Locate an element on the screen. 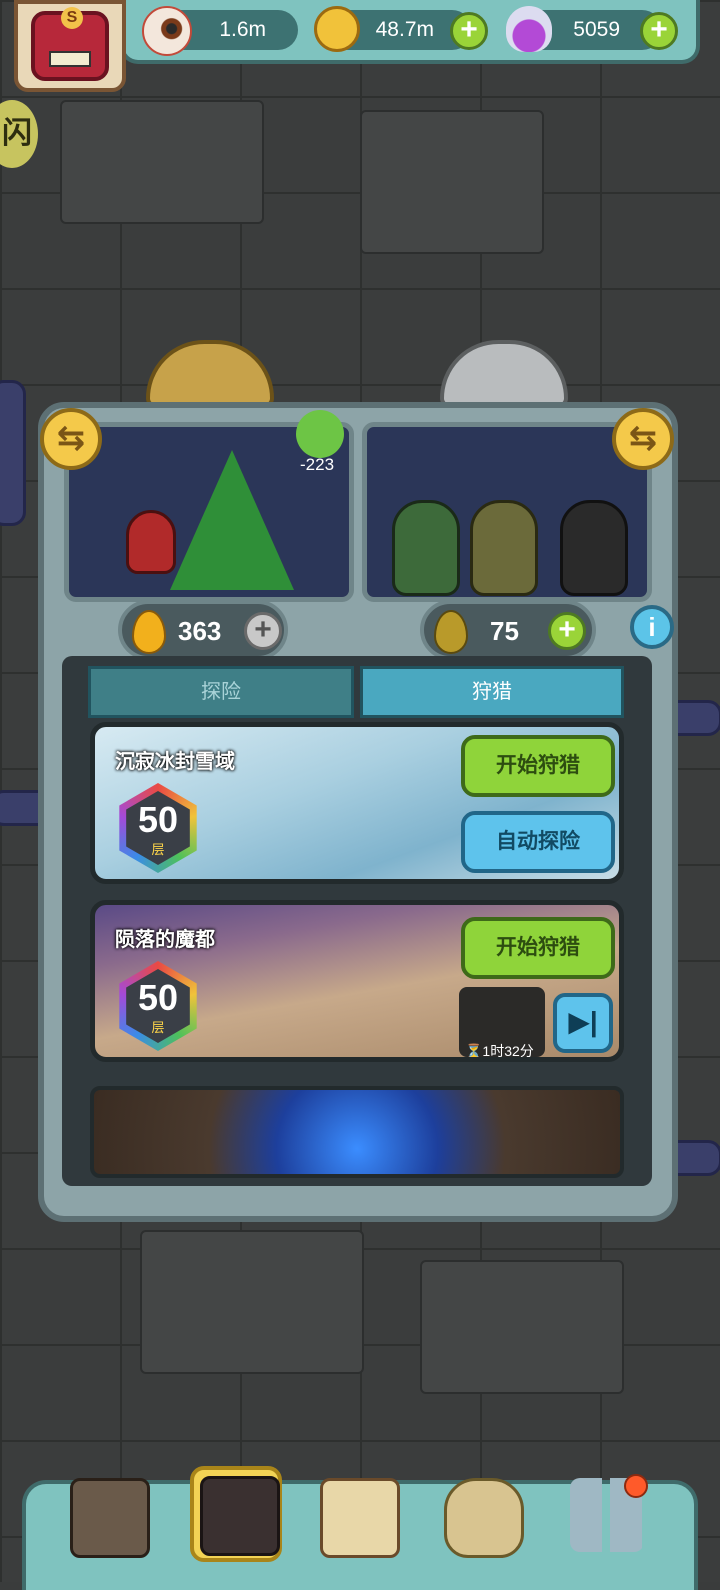 The width and height of the screenshot is (720, 1590). eyeball-icon is located at coordinates (167, 31).